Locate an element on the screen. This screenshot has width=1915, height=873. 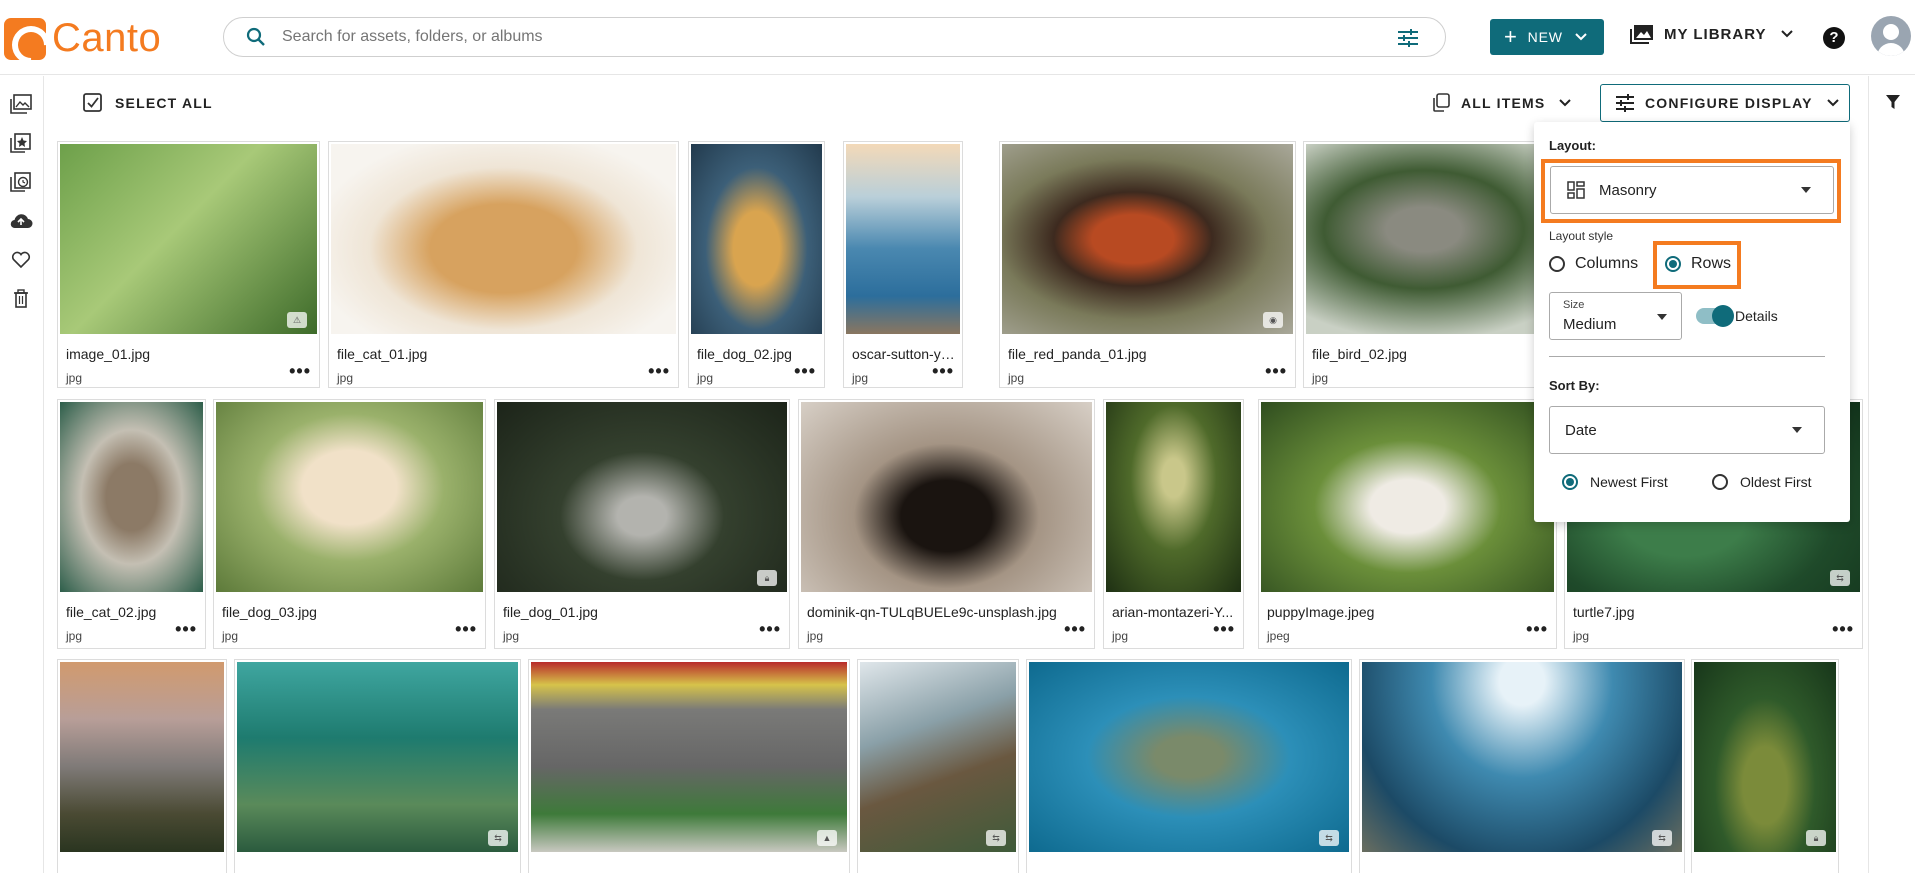
asset-card: 🔒︎ file_dog_01.jpg jpg ••• is located at coordinates (642, 524).